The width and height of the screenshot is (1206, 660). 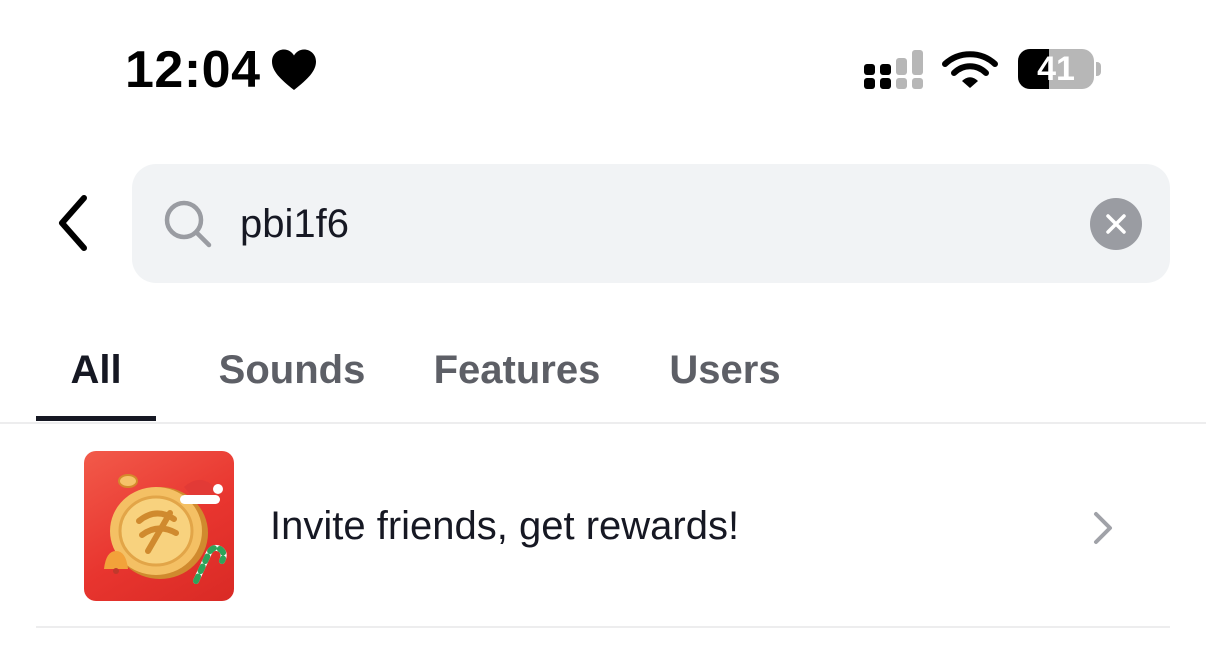 What do you see at coordinates (165, 529) in the screenshot?
I see `promo-image` at bounding box center [165, 529].